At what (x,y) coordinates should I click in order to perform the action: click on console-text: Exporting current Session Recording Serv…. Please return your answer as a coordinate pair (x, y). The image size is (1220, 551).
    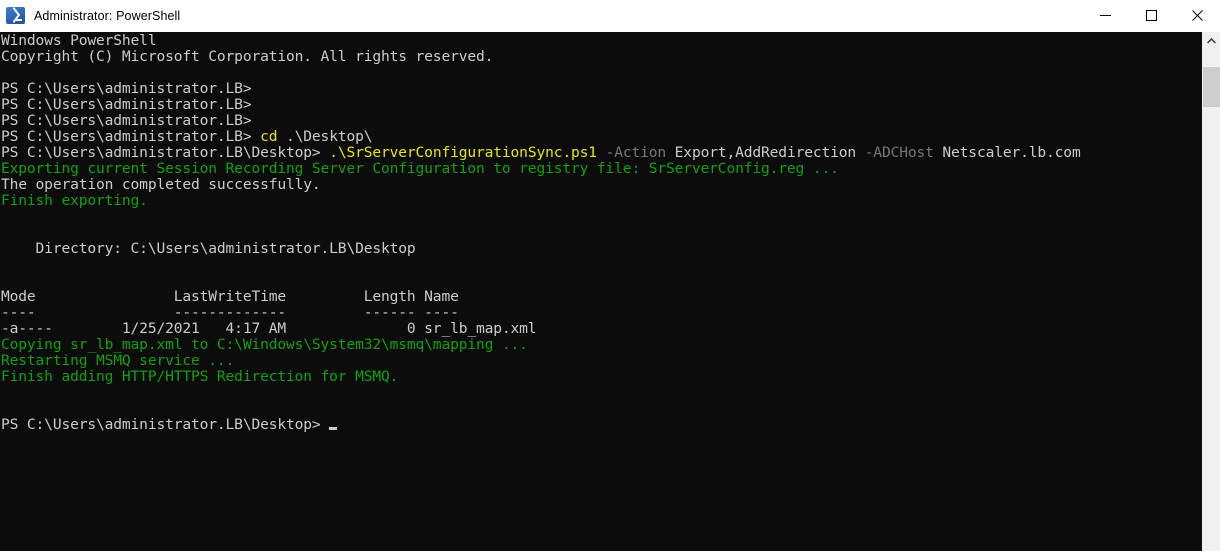
    Looking at the image, I should click on (420, 168).